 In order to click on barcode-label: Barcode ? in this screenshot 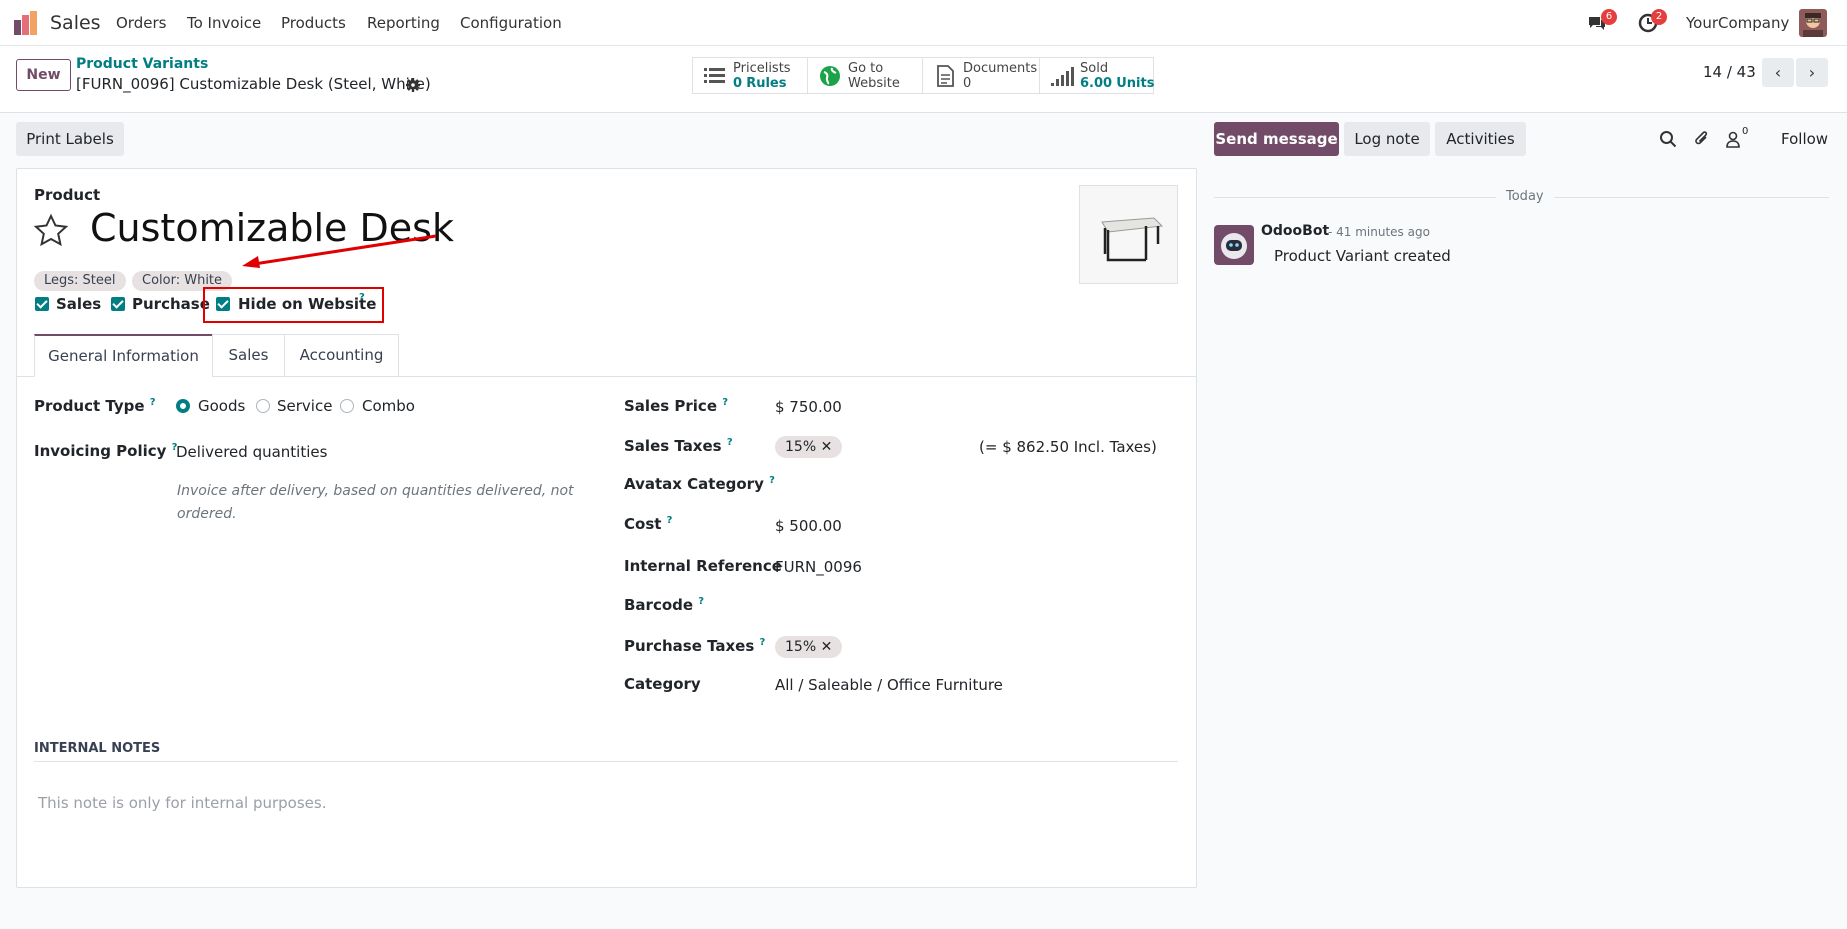, I will do `click(664, 605)`.